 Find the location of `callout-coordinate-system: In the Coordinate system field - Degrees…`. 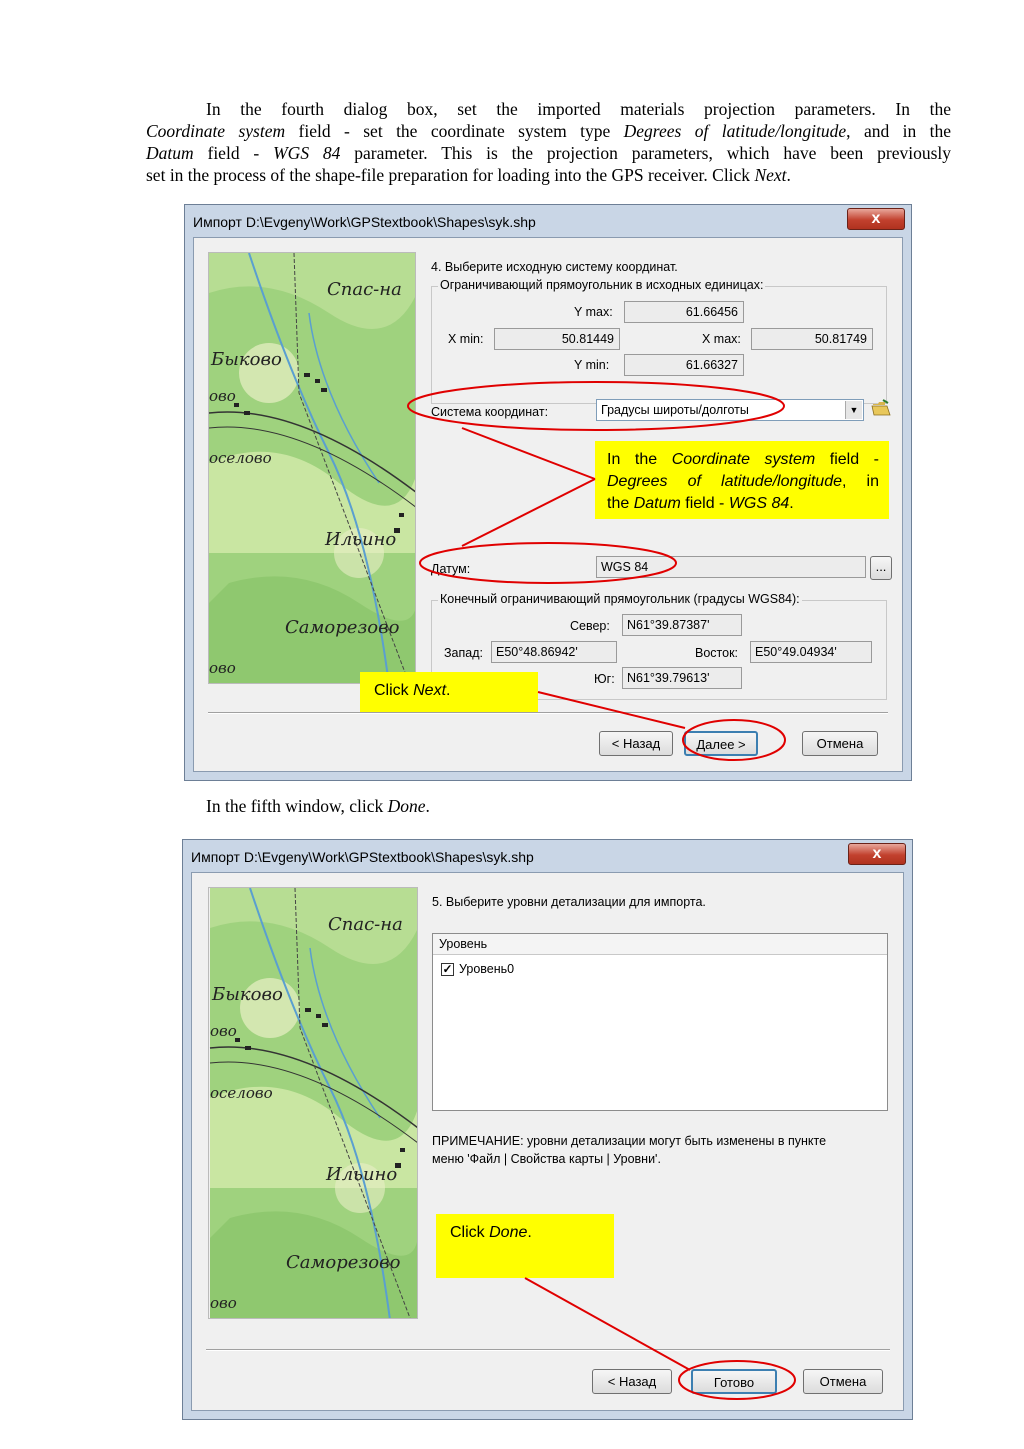

callout-coordinate-system: In the Coordinate system field - Degrees… is located at coordinates (742, 480).